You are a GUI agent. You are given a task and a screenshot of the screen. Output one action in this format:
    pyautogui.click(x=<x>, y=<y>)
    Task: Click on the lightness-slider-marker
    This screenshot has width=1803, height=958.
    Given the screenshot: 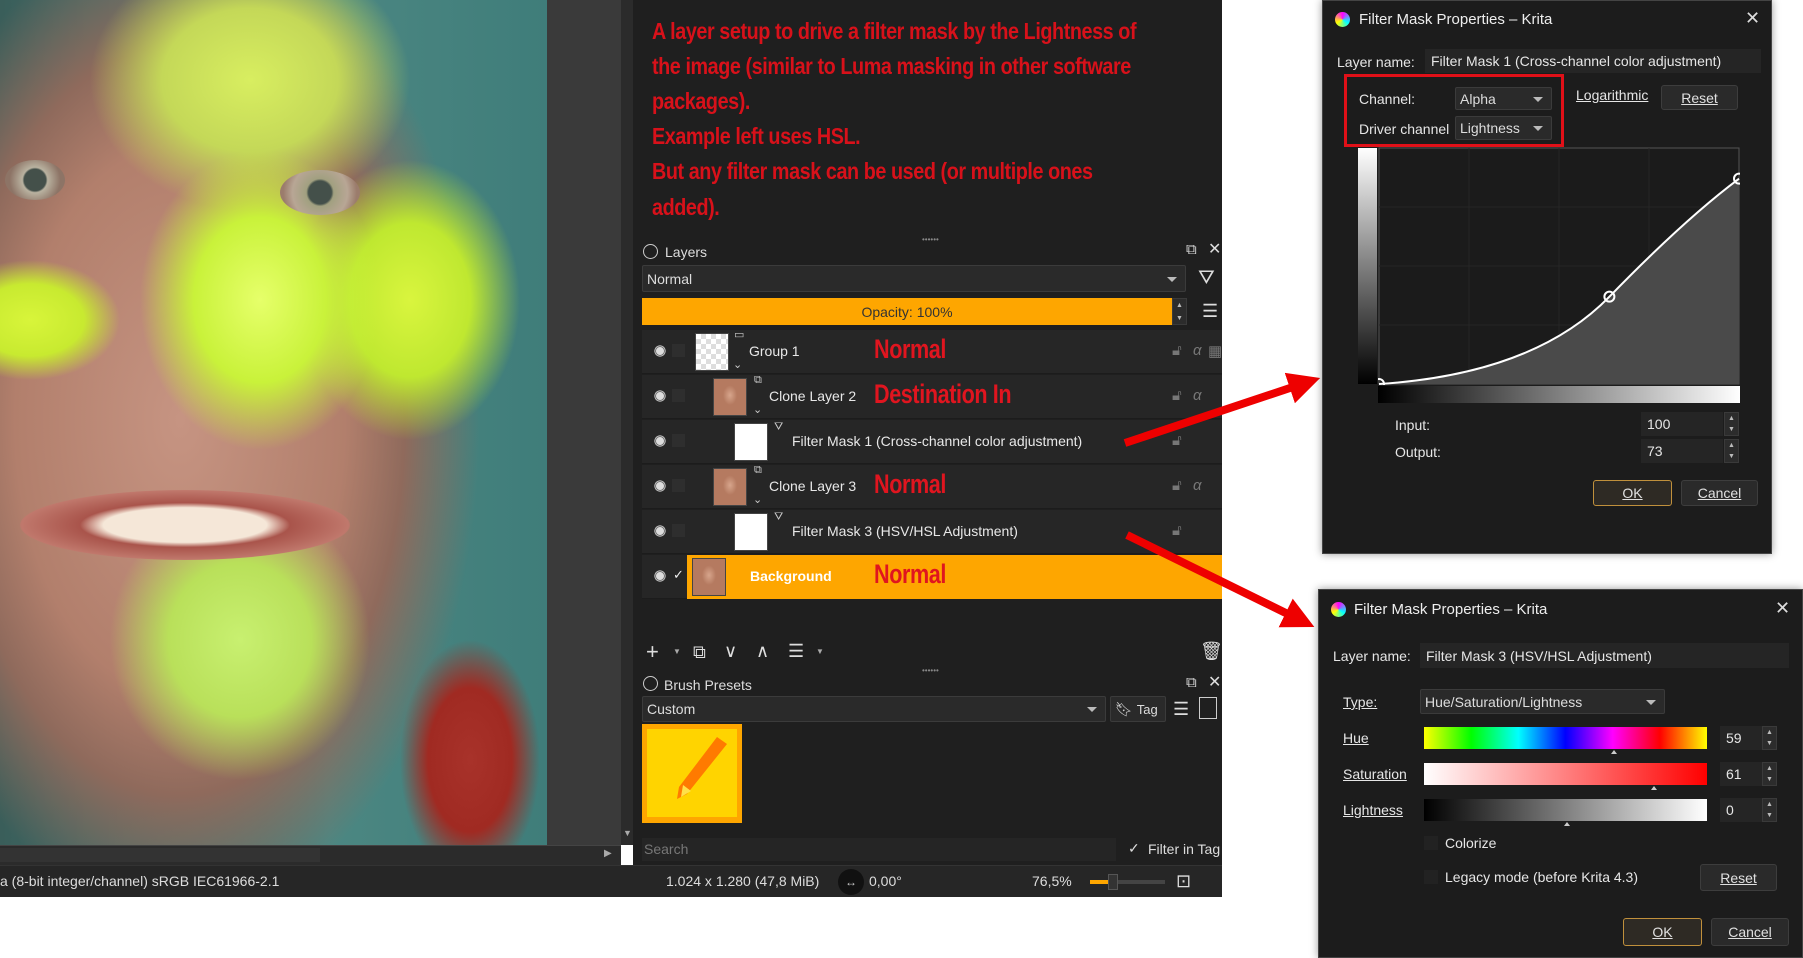 What is the action you would take?
    pyautogui.click(x=1567, y=824)
    